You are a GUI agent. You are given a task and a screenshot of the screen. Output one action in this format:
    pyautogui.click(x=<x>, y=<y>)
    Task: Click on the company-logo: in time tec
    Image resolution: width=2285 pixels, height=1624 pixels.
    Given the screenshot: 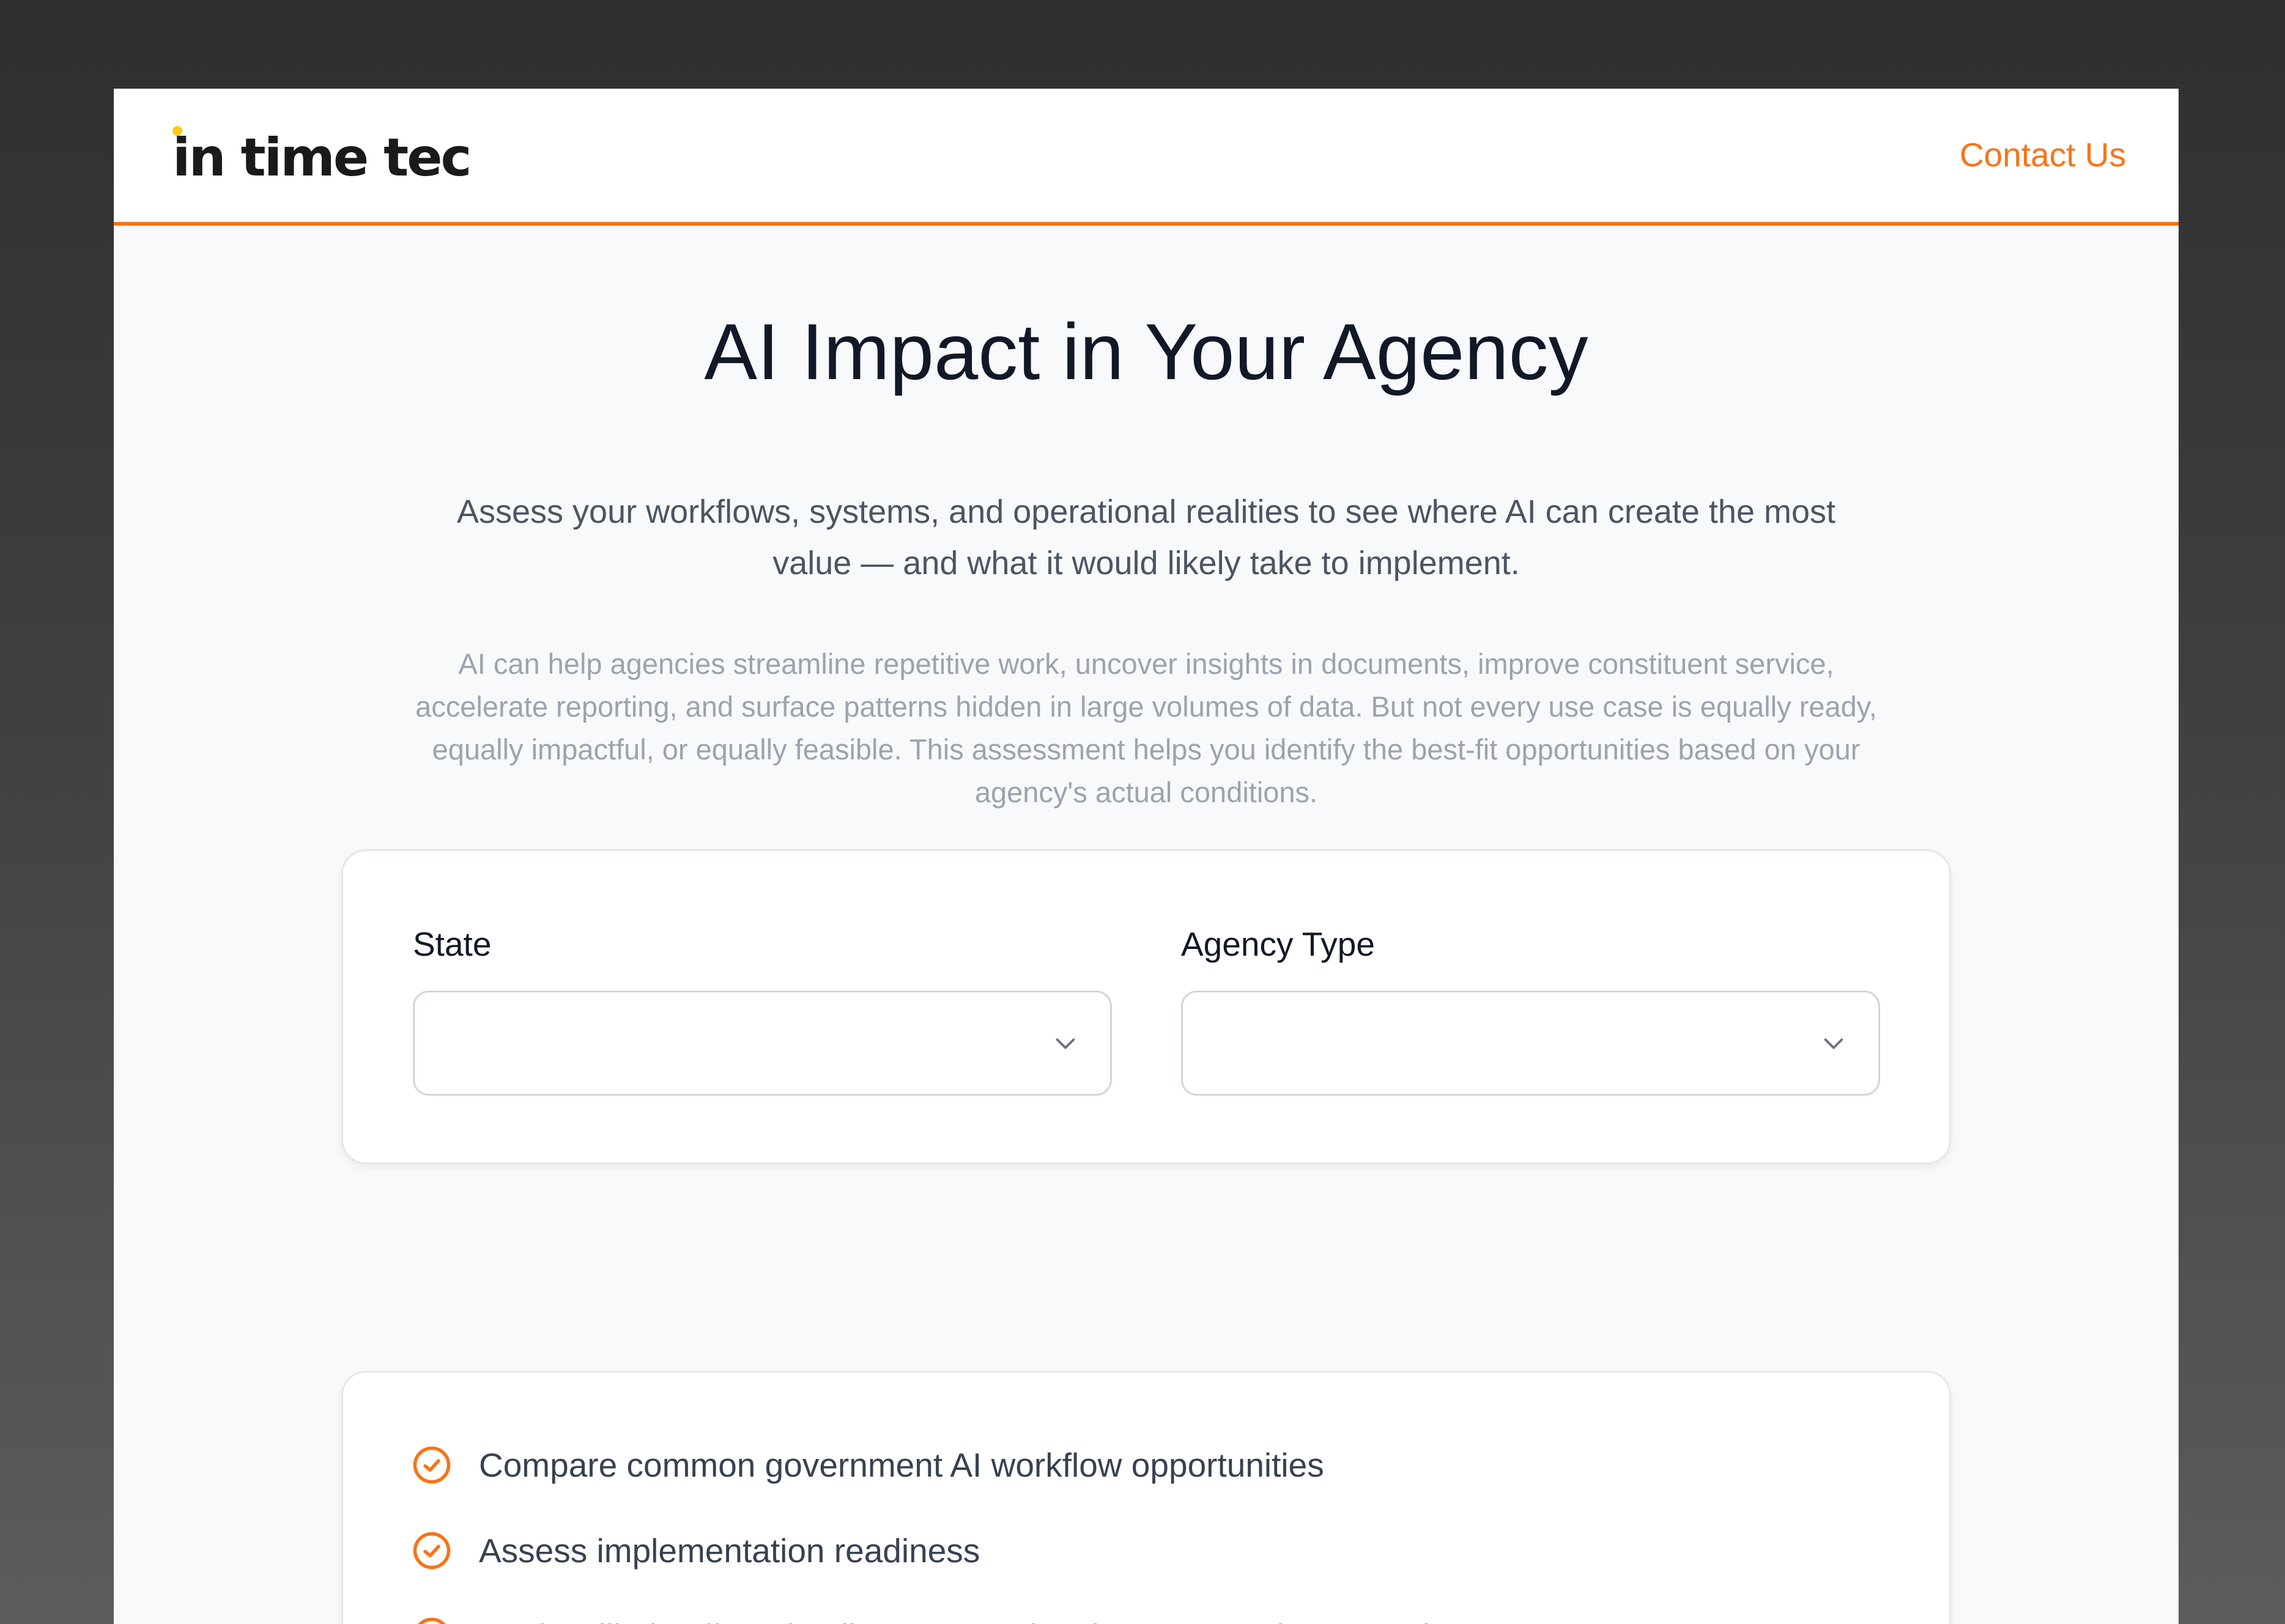 What is the action you would take?
    pyautogui.click(x=322, y=158)
    